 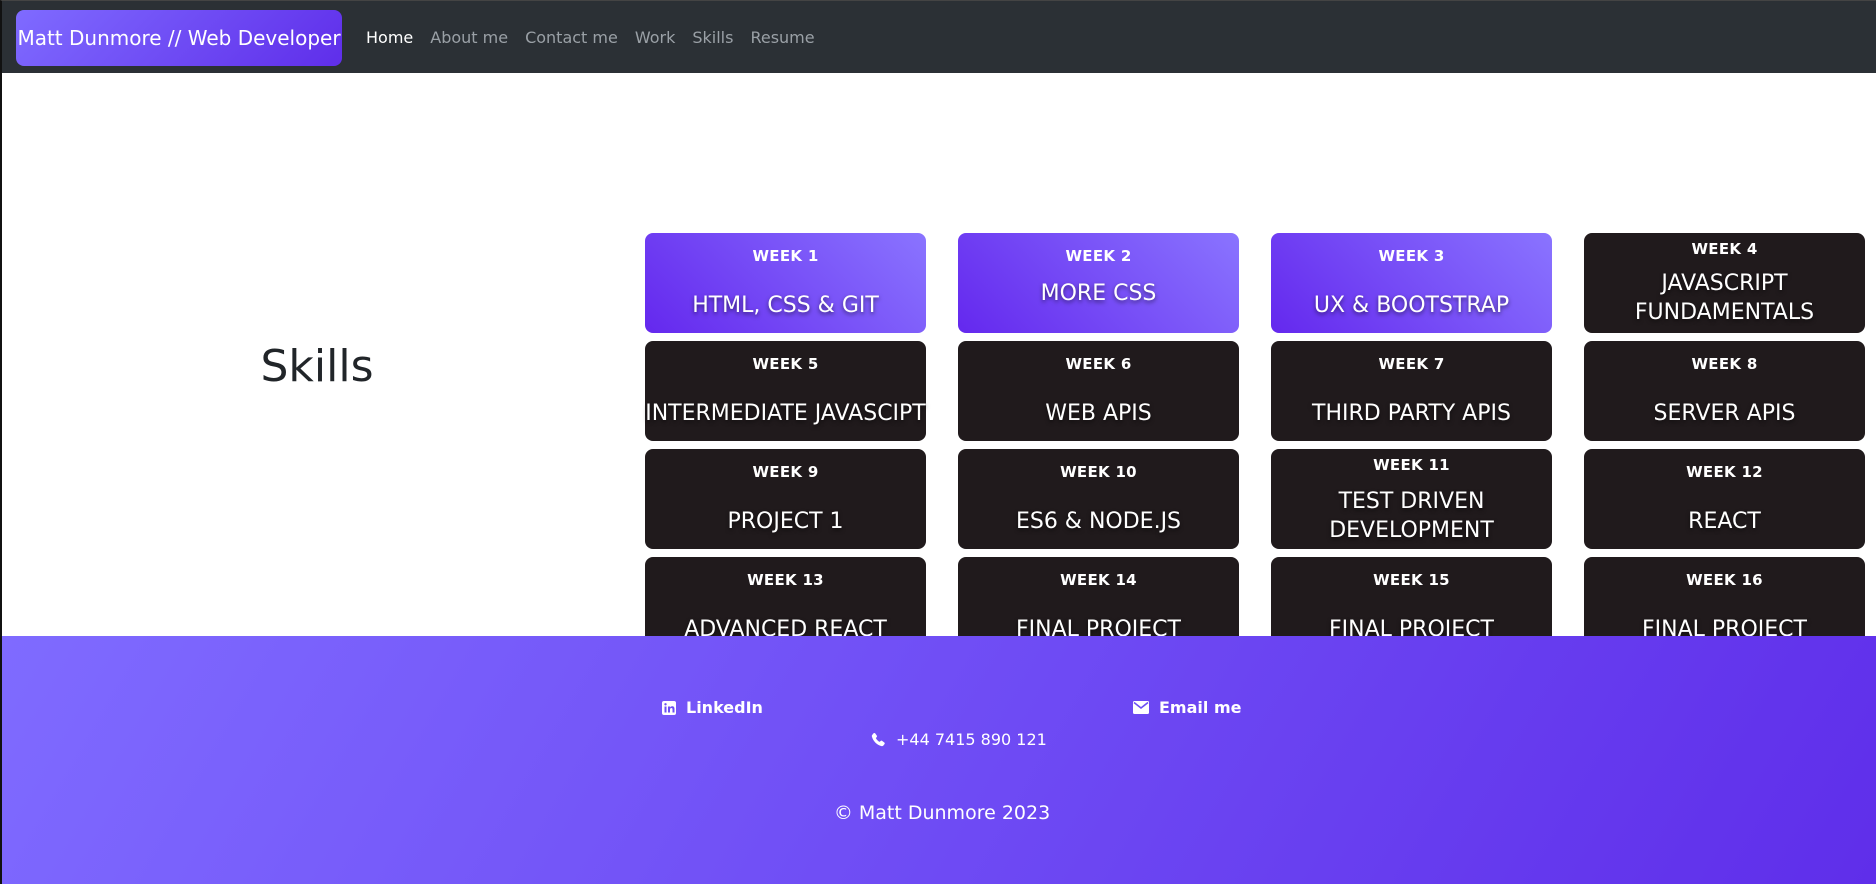 I want to click on skill-card: WEEK 10 ES6 & NODE.JS, so click(x=1098, y=499).